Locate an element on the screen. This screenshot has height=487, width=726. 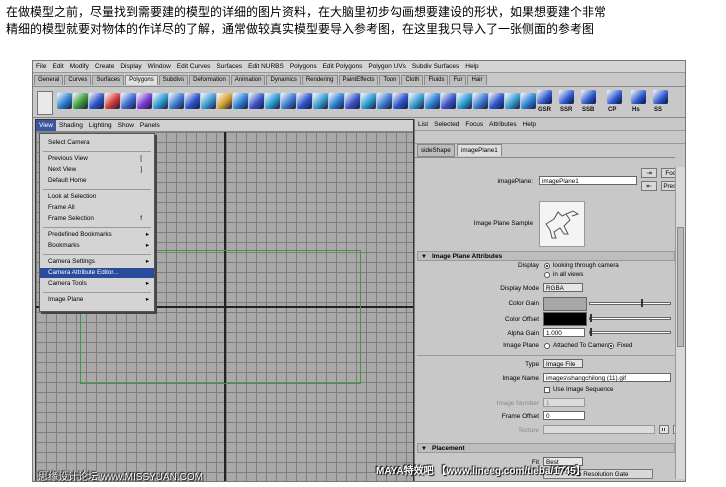
shelf-tab-general: General is located at coordinates (49, 80).